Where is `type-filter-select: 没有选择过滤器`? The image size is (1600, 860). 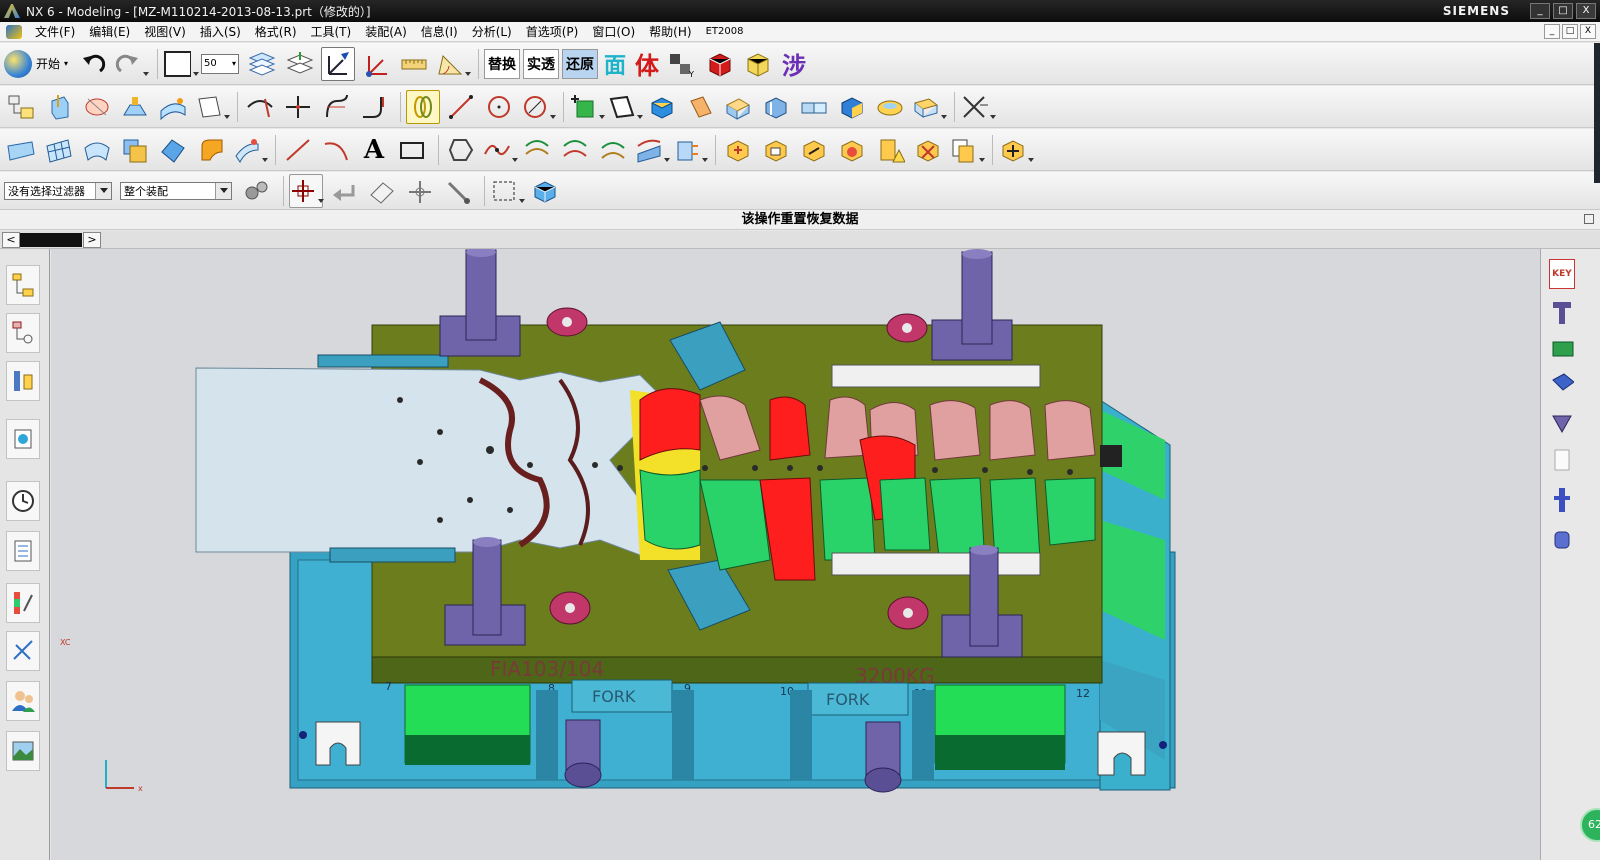
type-filter-select: 没有选择过滤器 is located at coordinates (58, 190).